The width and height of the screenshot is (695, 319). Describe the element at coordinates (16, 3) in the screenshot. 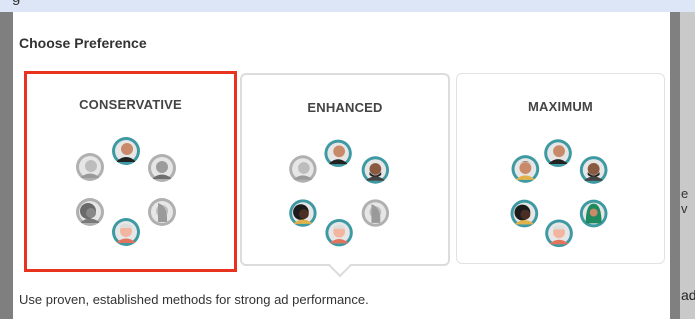

I see `background-text: g` at that location.